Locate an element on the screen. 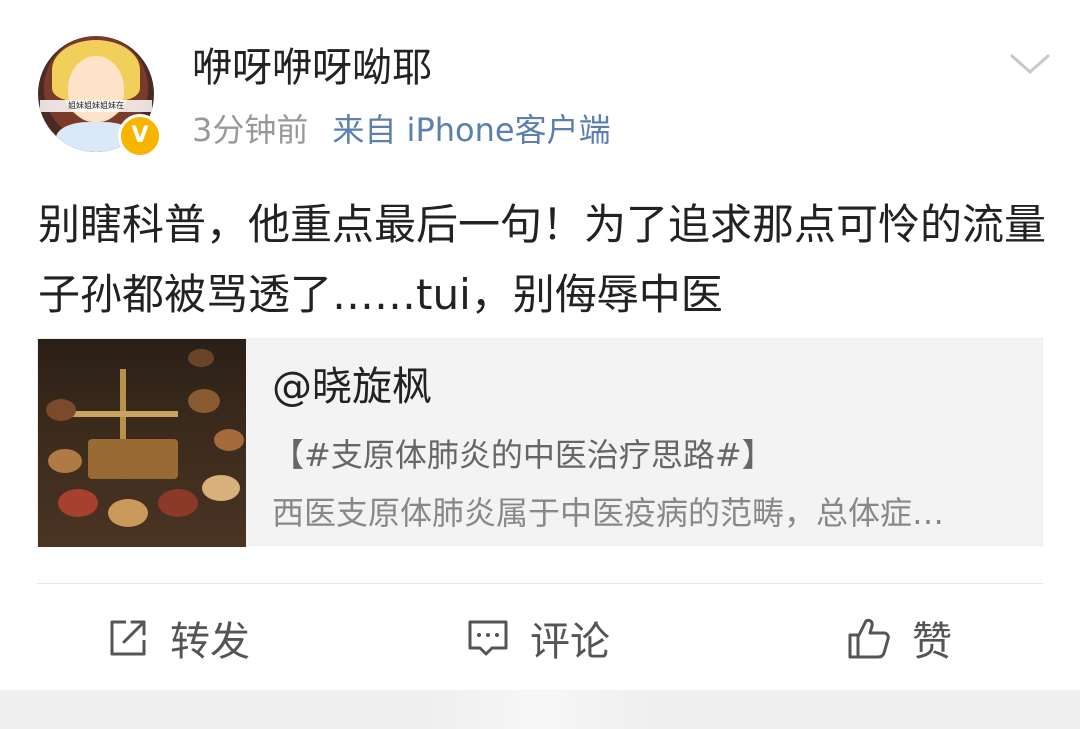 The width and height of the screenshot is (1080, 729). avatar-banner-text: 姐妹姐妹姐妹在 is located at coordinates (96, 106).